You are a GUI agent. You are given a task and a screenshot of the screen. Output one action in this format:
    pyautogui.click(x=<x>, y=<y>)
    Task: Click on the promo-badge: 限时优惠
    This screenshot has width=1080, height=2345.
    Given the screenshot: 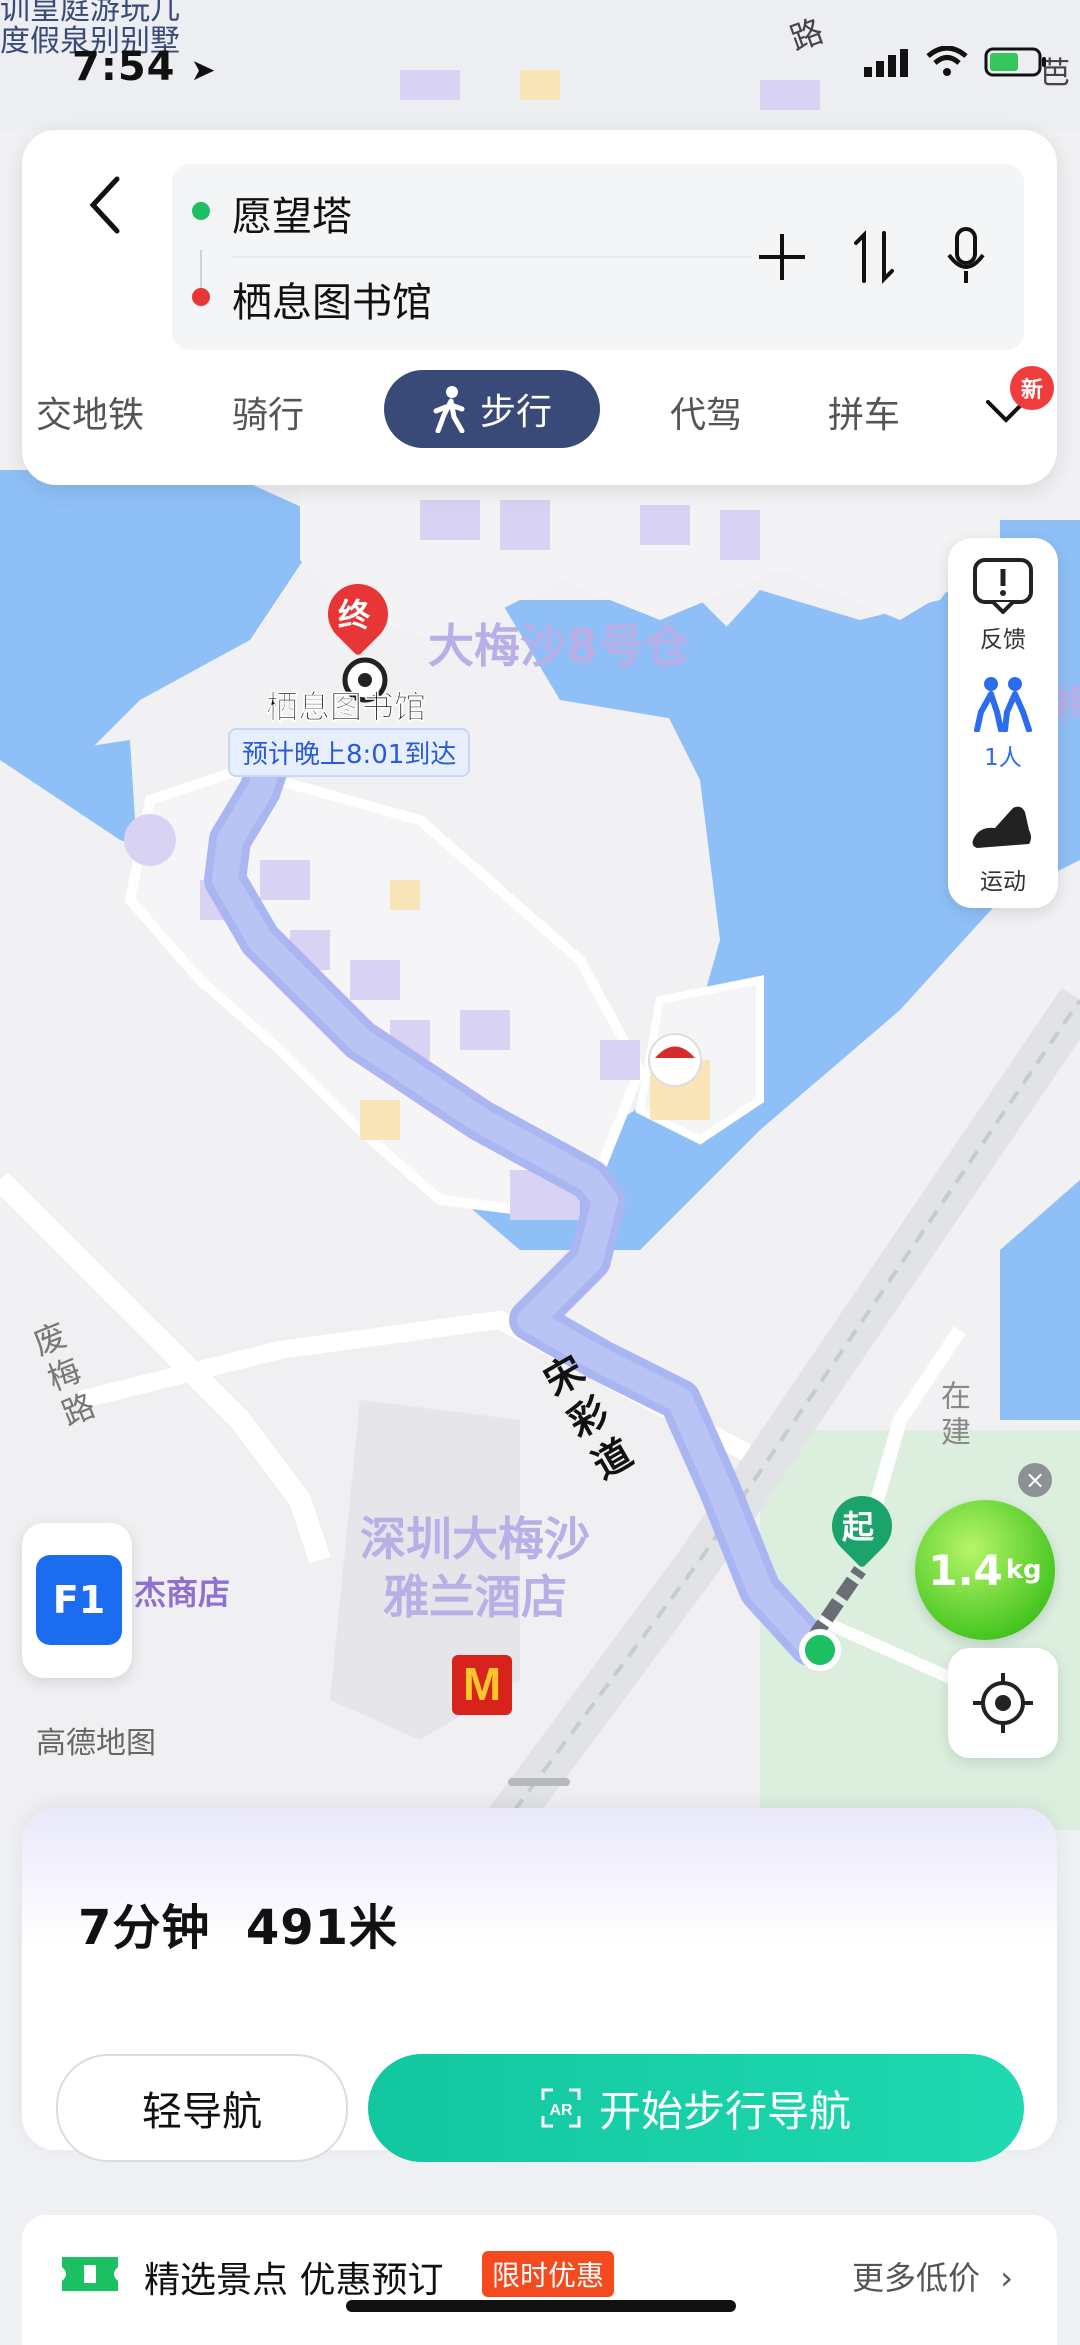 What is the action you would take?
    pyautogui.click(x=548, y=2274)
    